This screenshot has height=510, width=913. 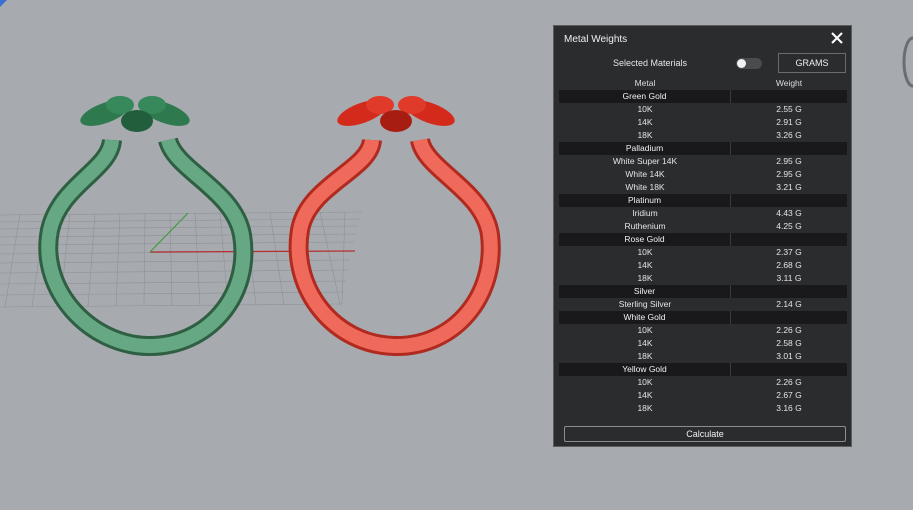 I want to click on y-axis, so click(x=169, y=232).